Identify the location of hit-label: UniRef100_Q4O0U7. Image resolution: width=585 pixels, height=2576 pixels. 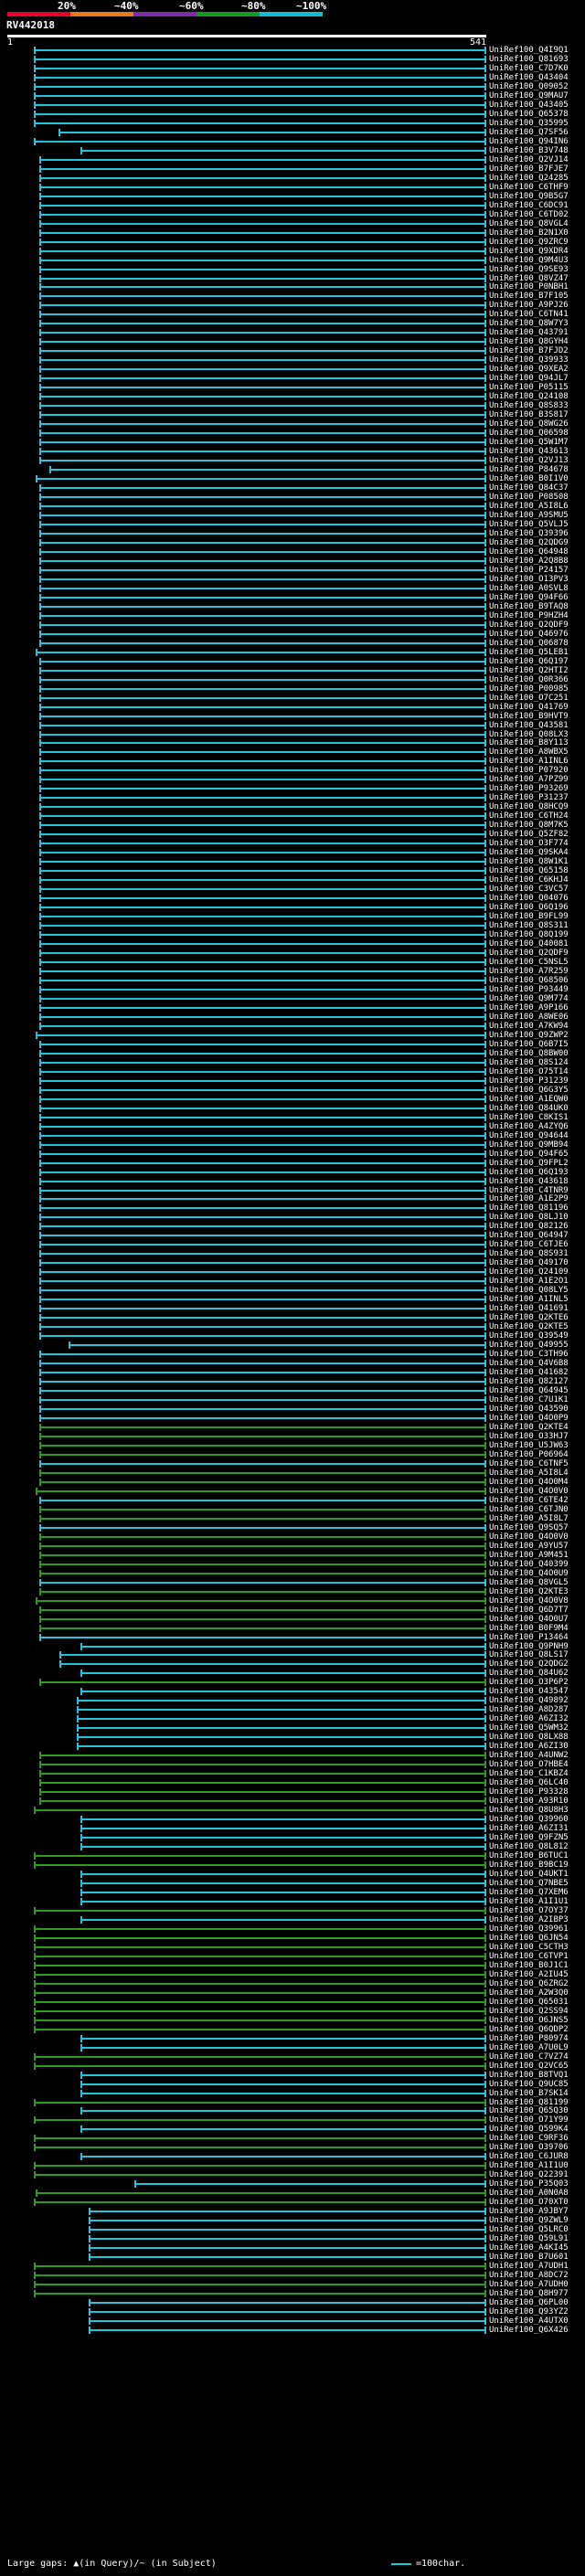
(529, 1619).